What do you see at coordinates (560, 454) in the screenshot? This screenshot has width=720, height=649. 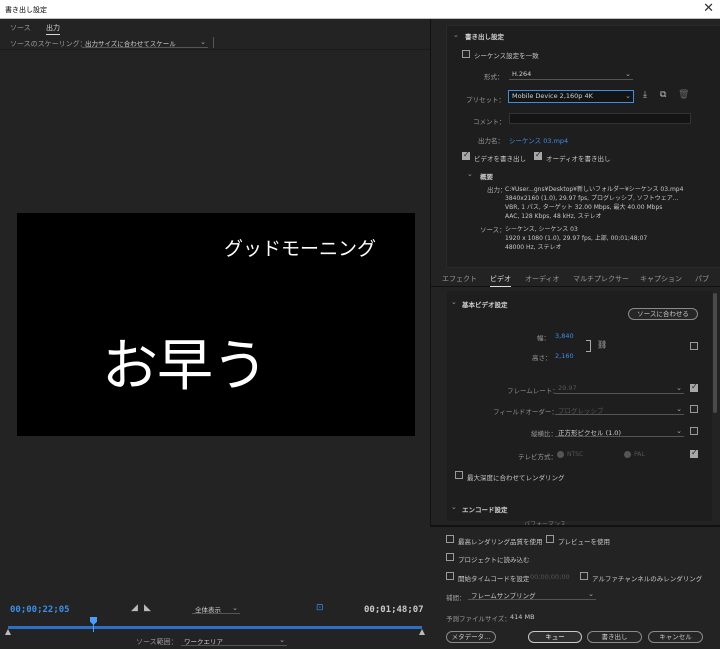 I see `ntsc-radio` at bounding box center [560, 454].